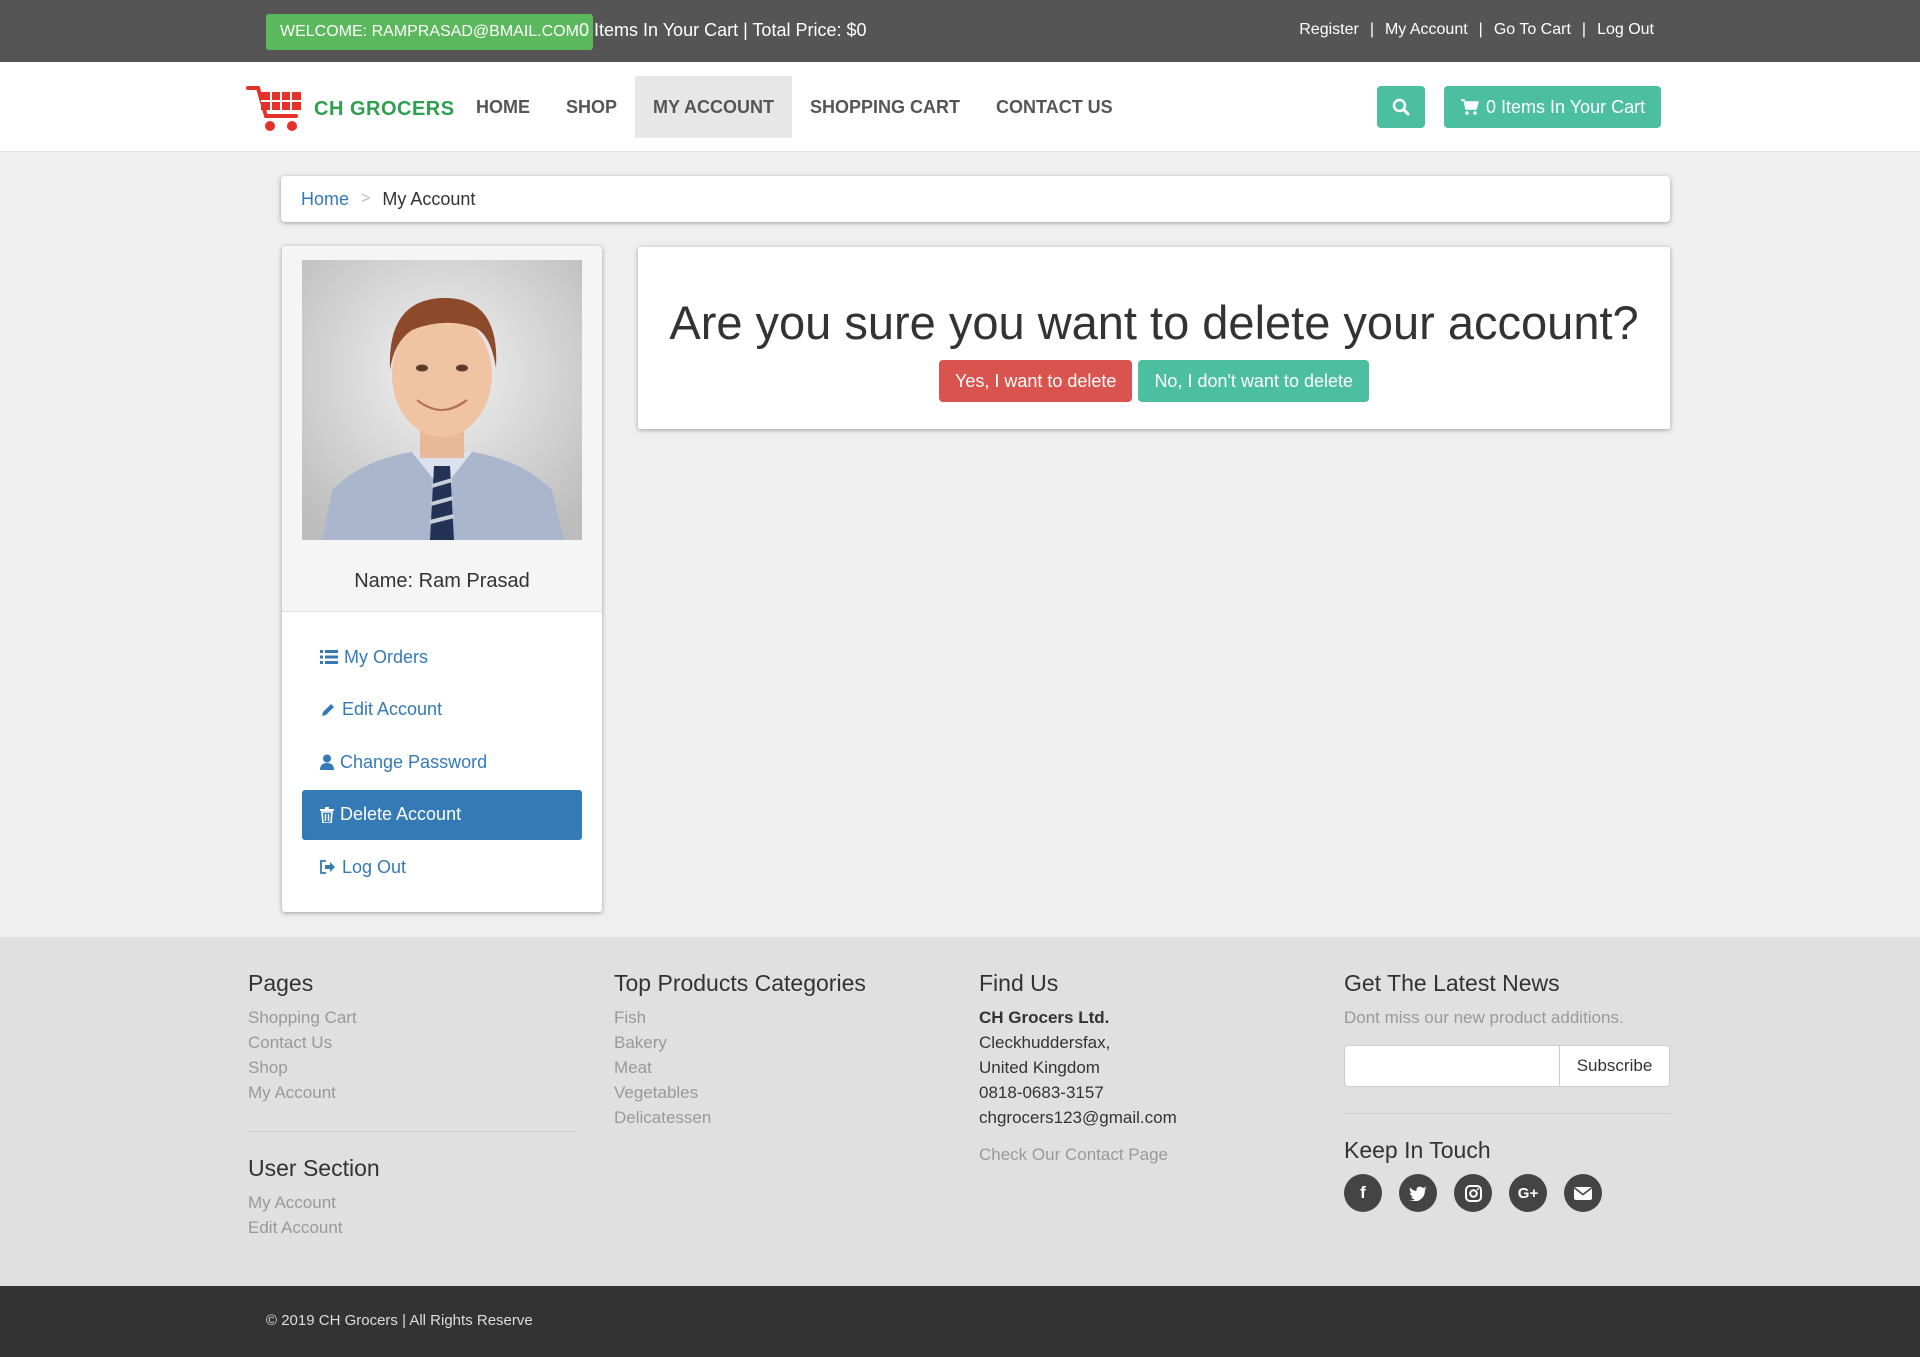  What do you see at coordinates (329, 657) in the screenshot?
I see `list-icon` at bounding box center [329, 657].